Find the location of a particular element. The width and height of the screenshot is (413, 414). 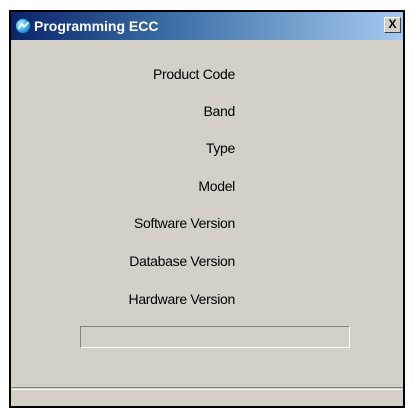

app-icon is located at coordinates (23, 26).